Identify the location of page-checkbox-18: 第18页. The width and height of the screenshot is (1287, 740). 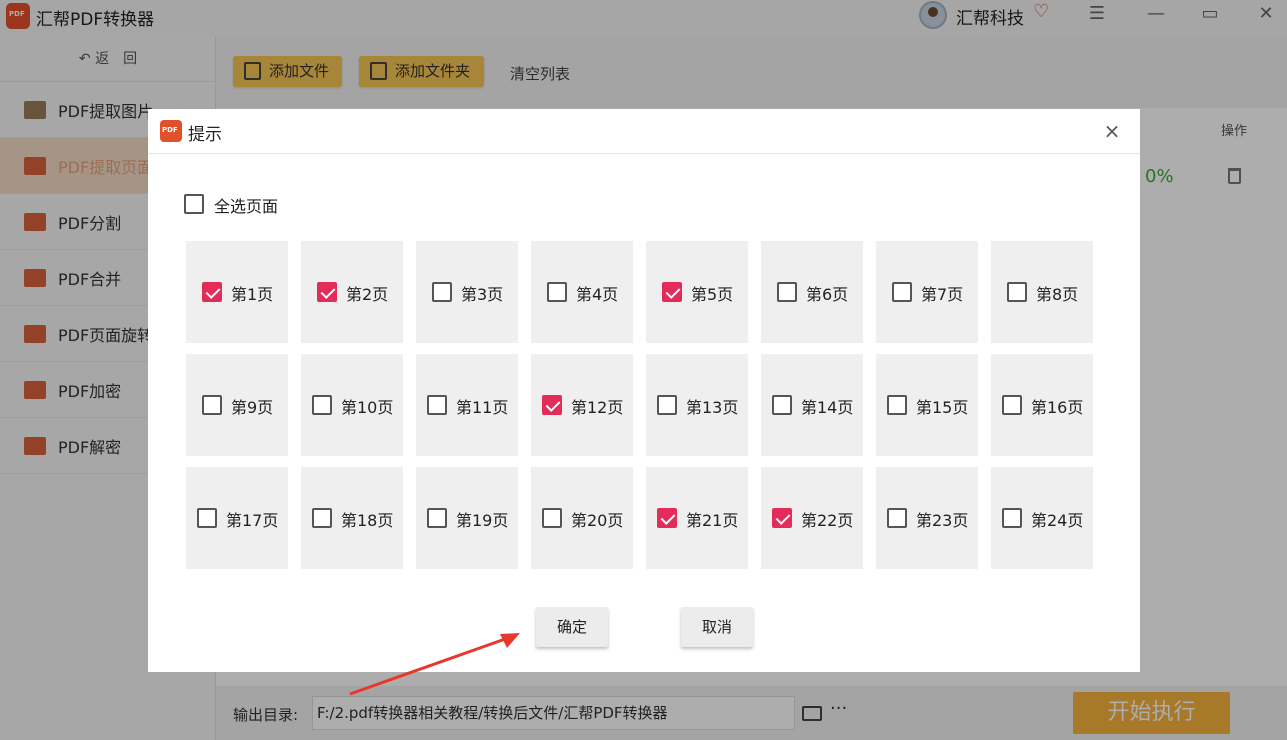
(352, 518).